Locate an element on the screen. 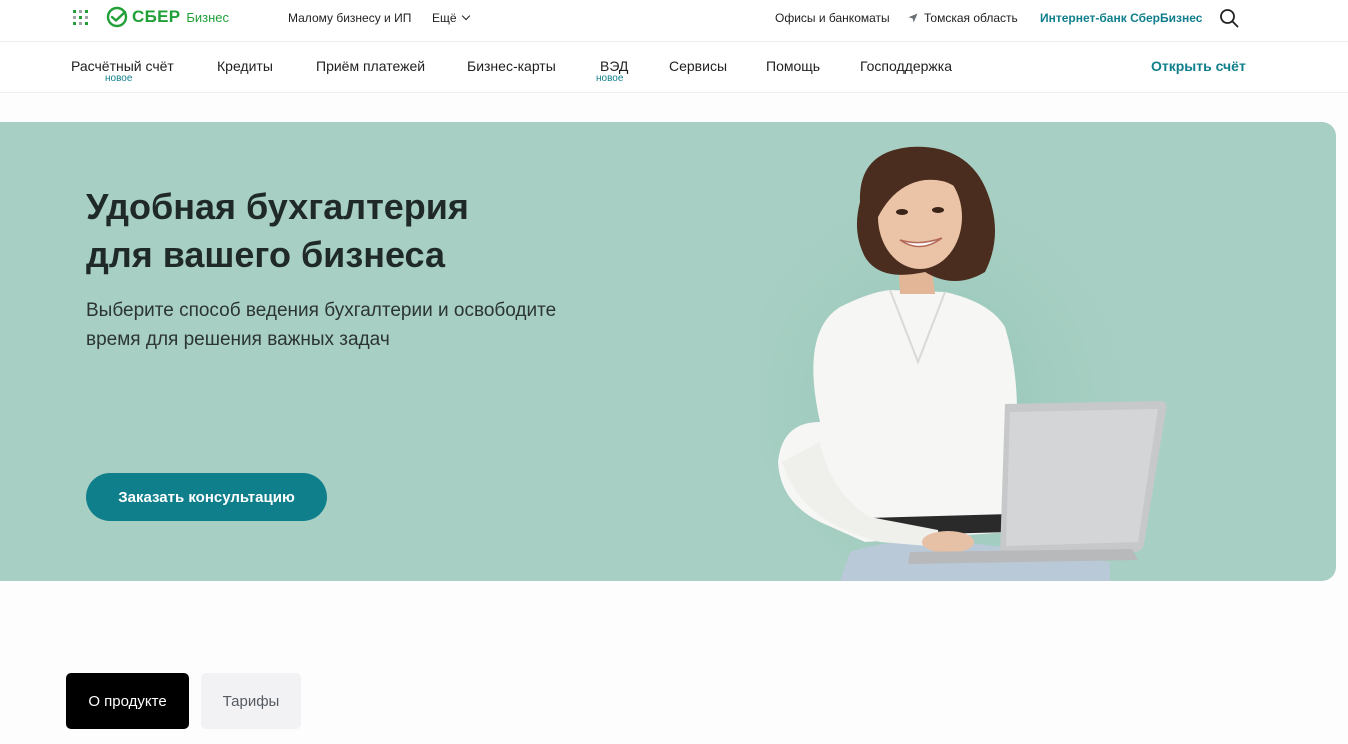 This screenshot has width=1348, height=744. tab-tariffs: Тарифы is located at coordinates (251, 701).